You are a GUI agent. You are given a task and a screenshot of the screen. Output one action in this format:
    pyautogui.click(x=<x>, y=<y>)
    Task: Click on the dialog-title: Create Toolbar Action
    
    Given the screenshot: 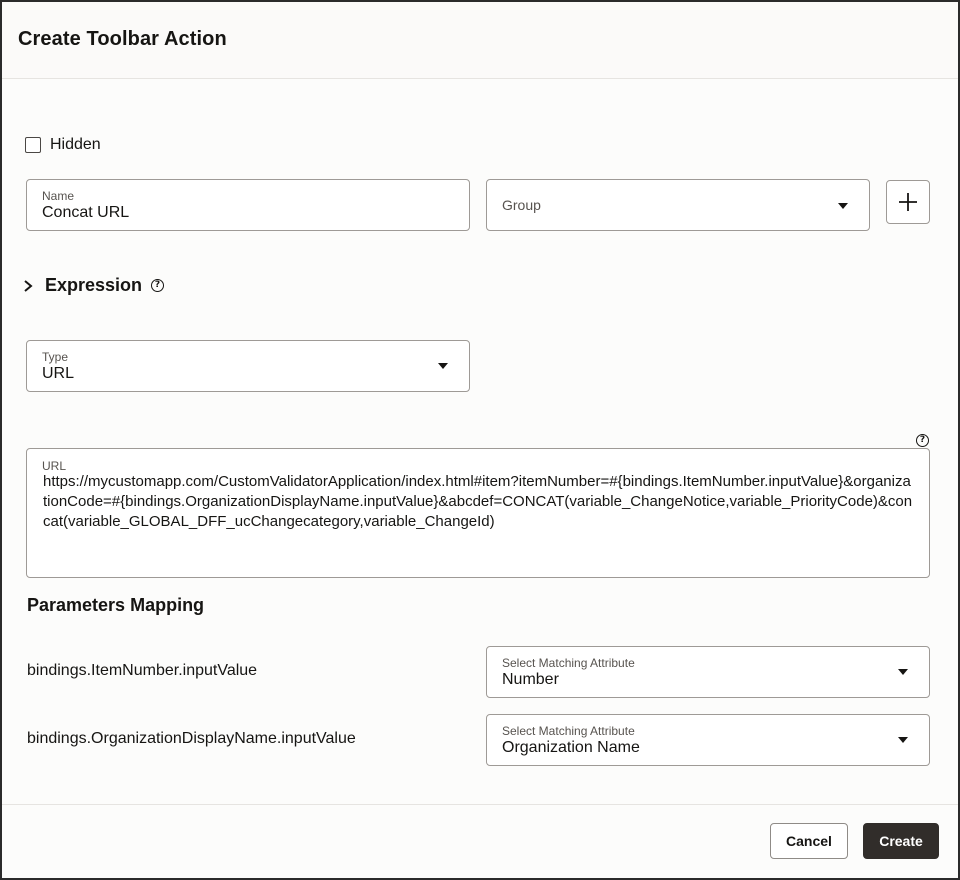 What is the action you would take?
    pyautogui.click(x=122, y=39)
    